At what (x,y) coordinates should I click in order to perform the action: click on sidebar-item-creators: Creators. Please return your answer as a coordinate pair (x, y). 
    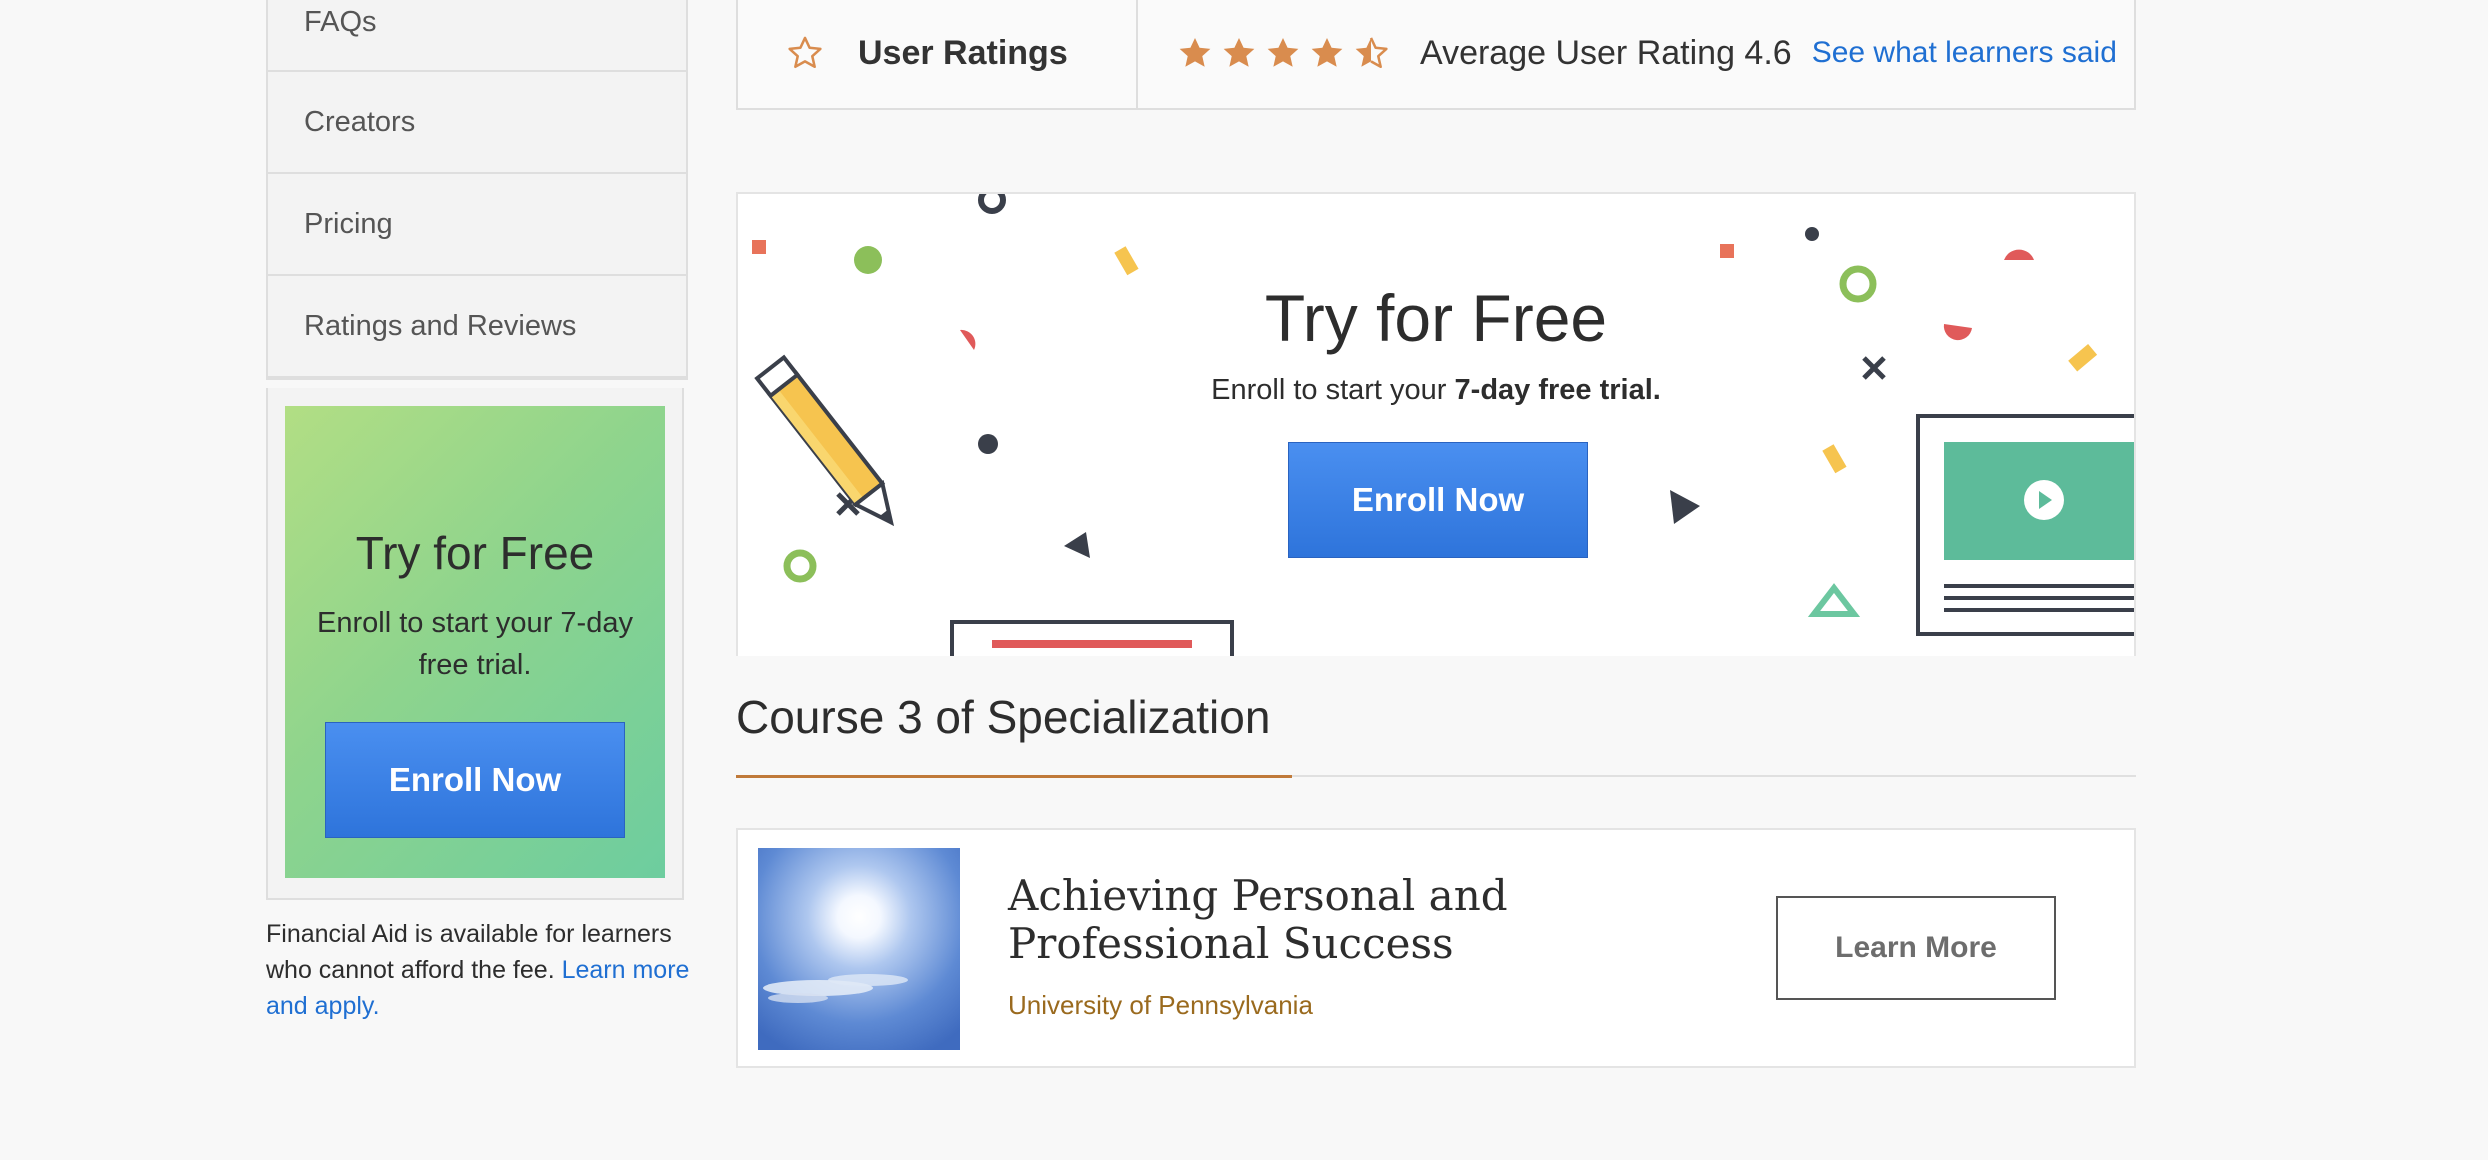
    Looking at the image, I should click on (477, 123).